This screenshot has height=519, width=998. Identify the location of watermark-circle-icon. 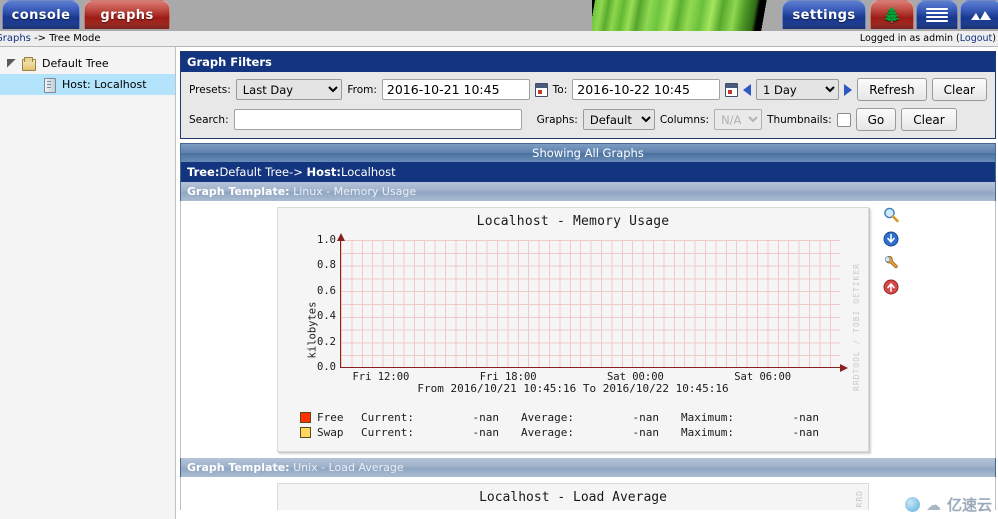
(912, 504).